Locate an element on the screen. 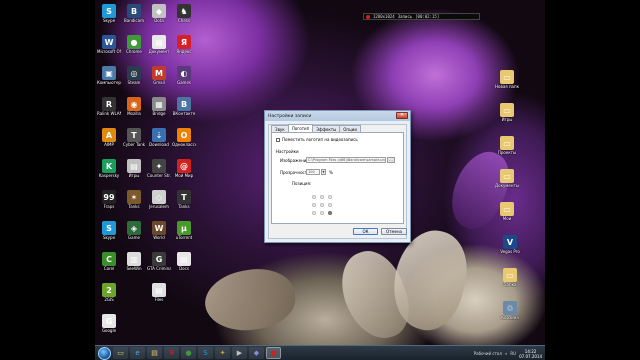 Image resolution: width=640 pixels, height=360 pixels. app-icon: Я is located at coordinates (184, 42).